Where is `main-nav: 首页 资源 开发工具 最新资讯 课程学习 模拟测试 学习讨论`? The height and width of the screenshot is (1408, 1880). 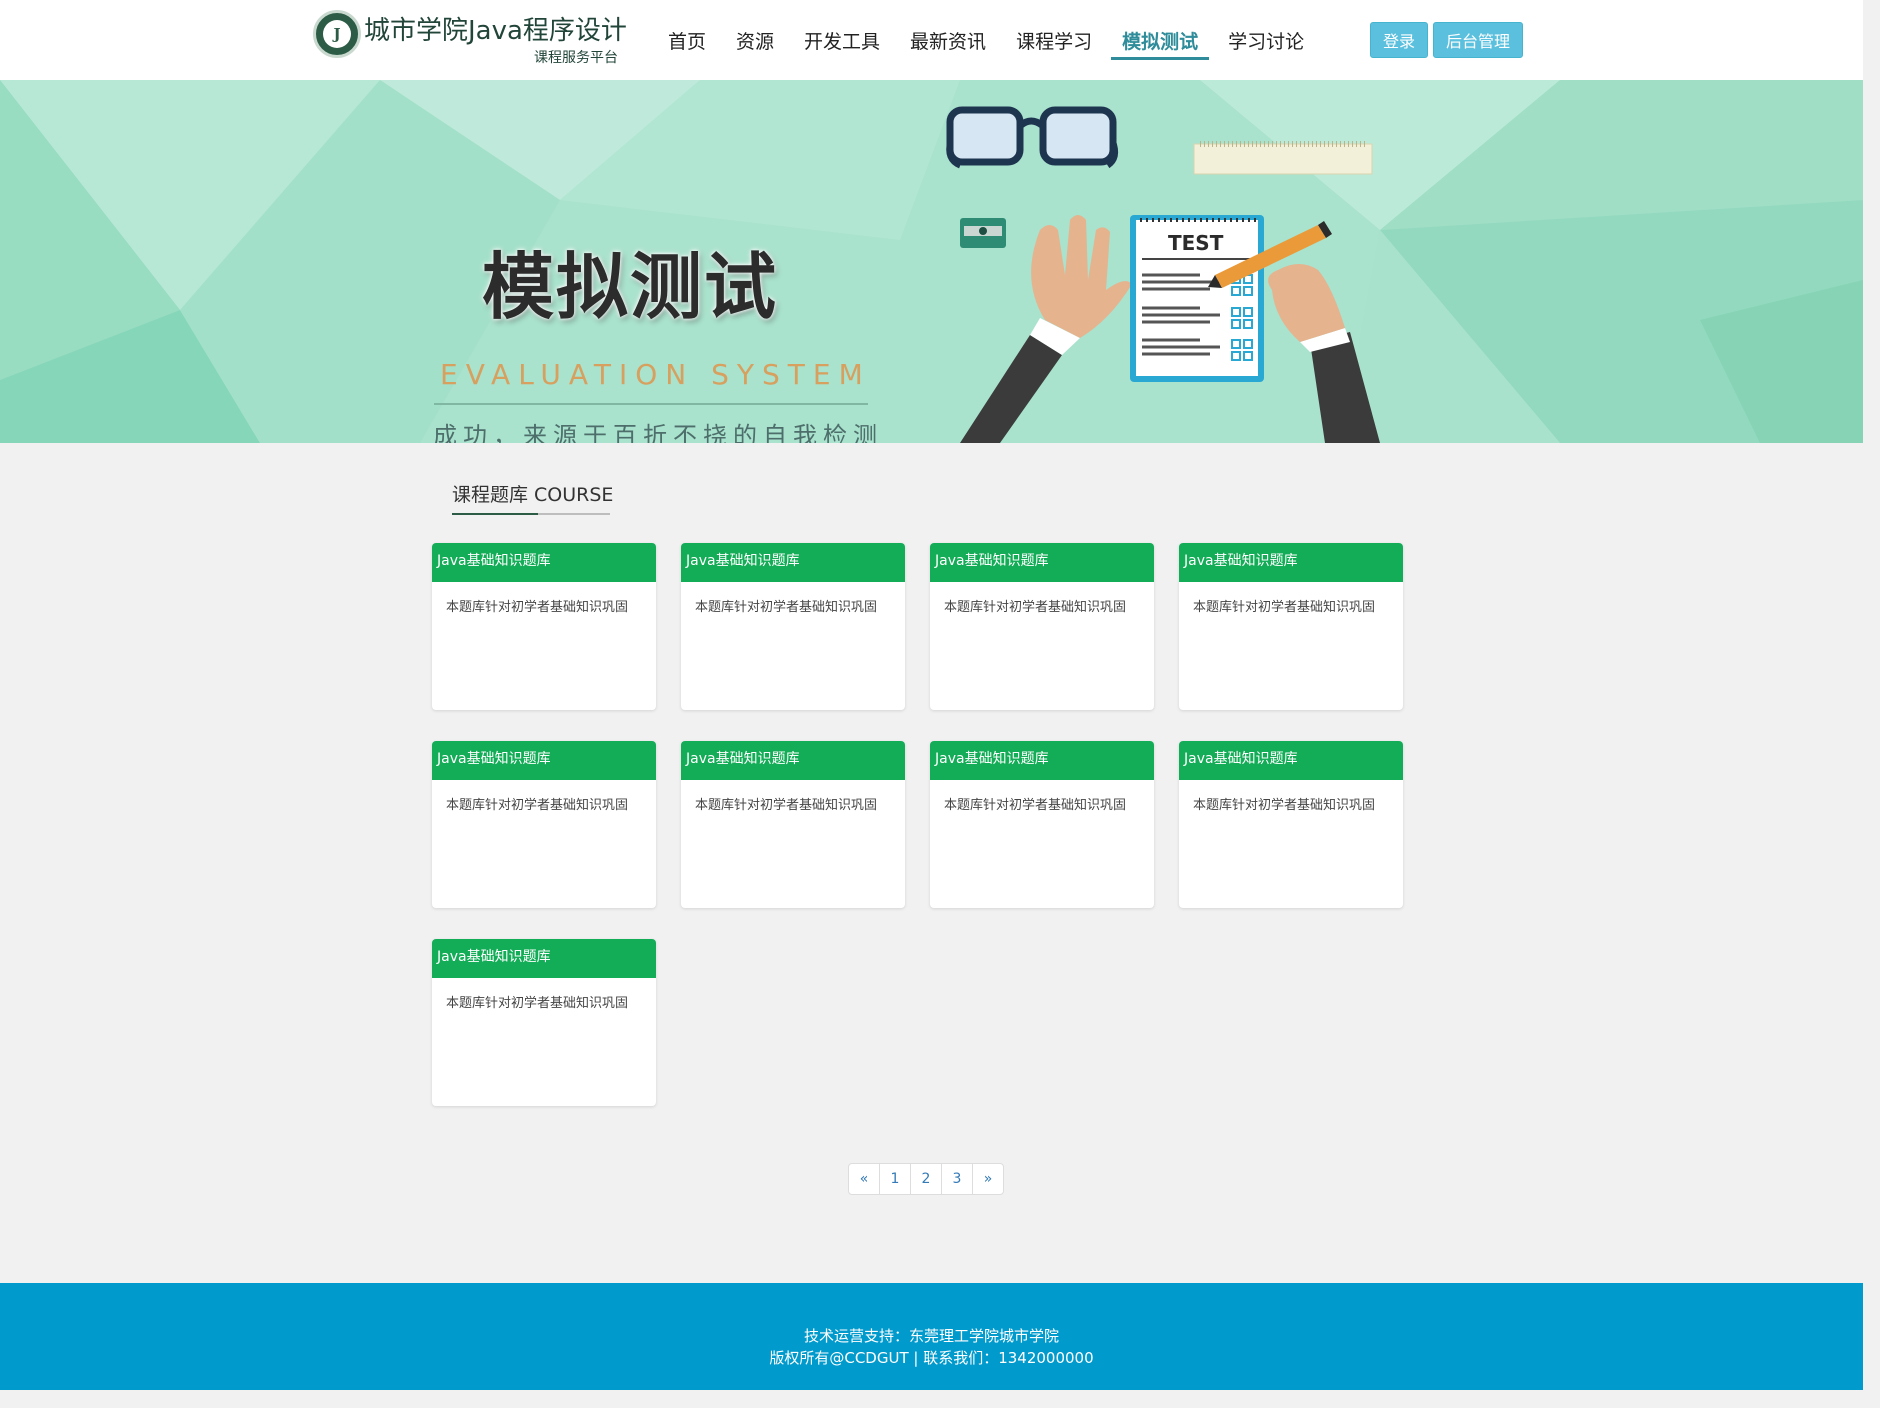
main-nav: 首页 资源 开发工具 最新资讯 课程学习 模拟测试 学习讨论 is located at coordinates (990, 40).